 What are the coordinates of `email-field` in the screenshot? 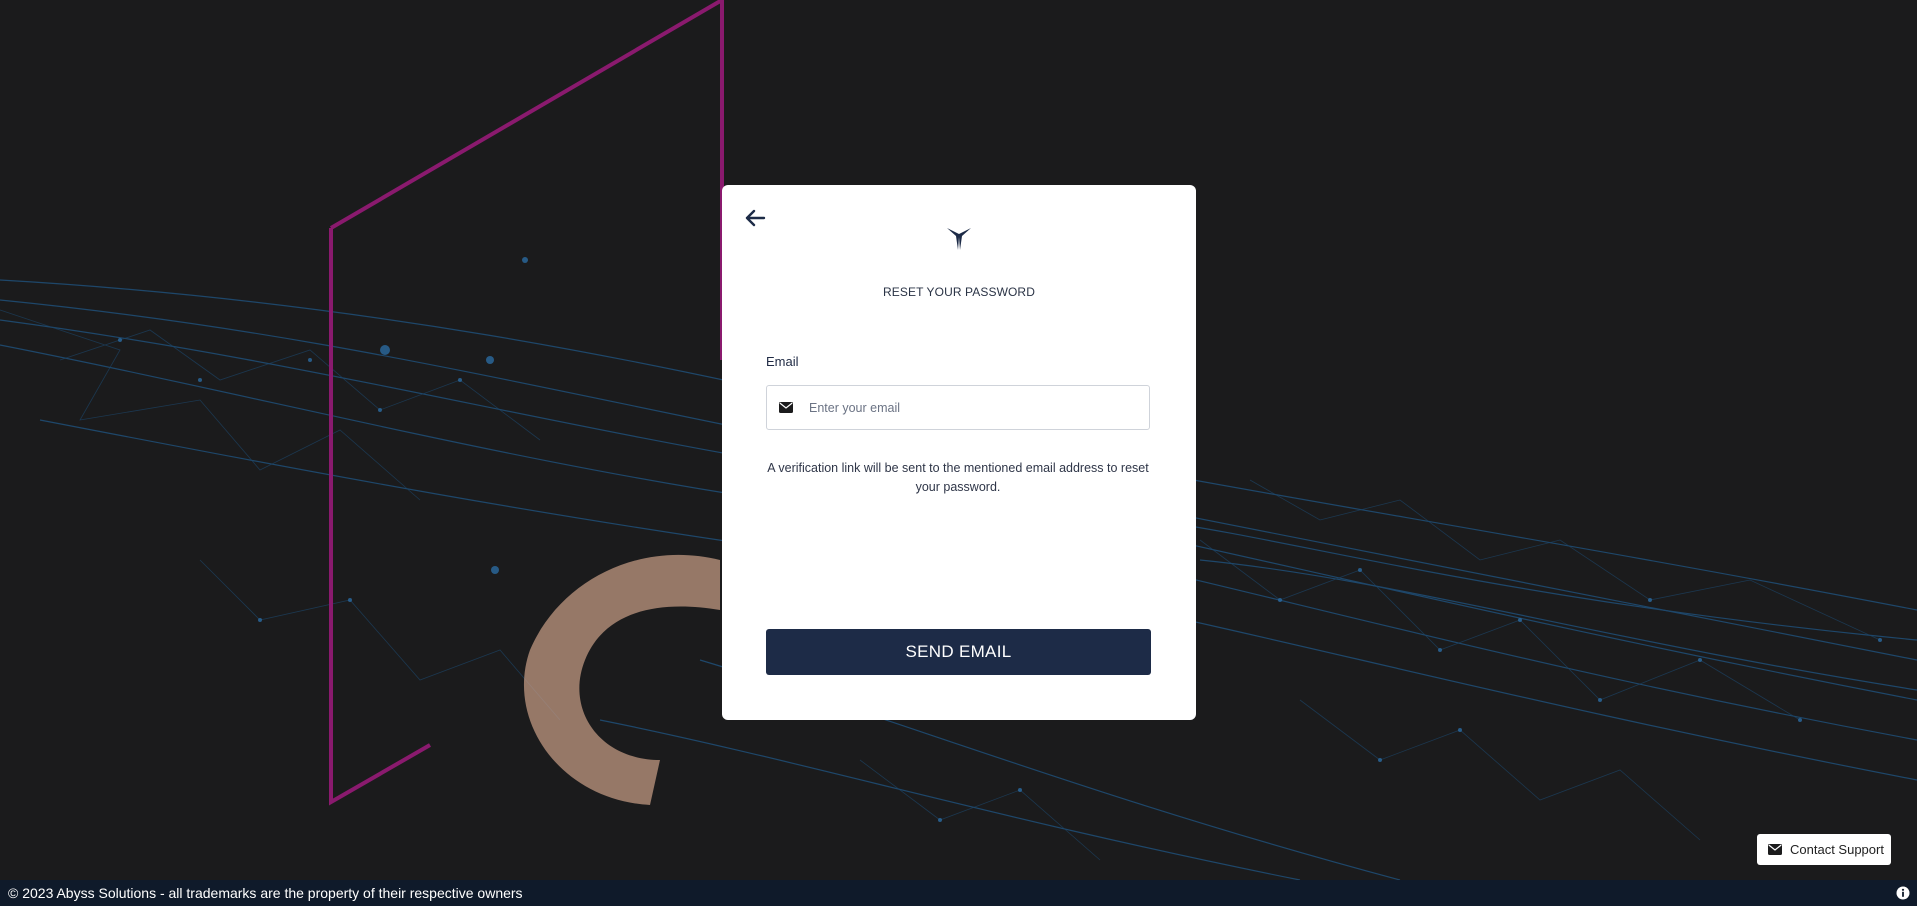 It's located at (958, 407).